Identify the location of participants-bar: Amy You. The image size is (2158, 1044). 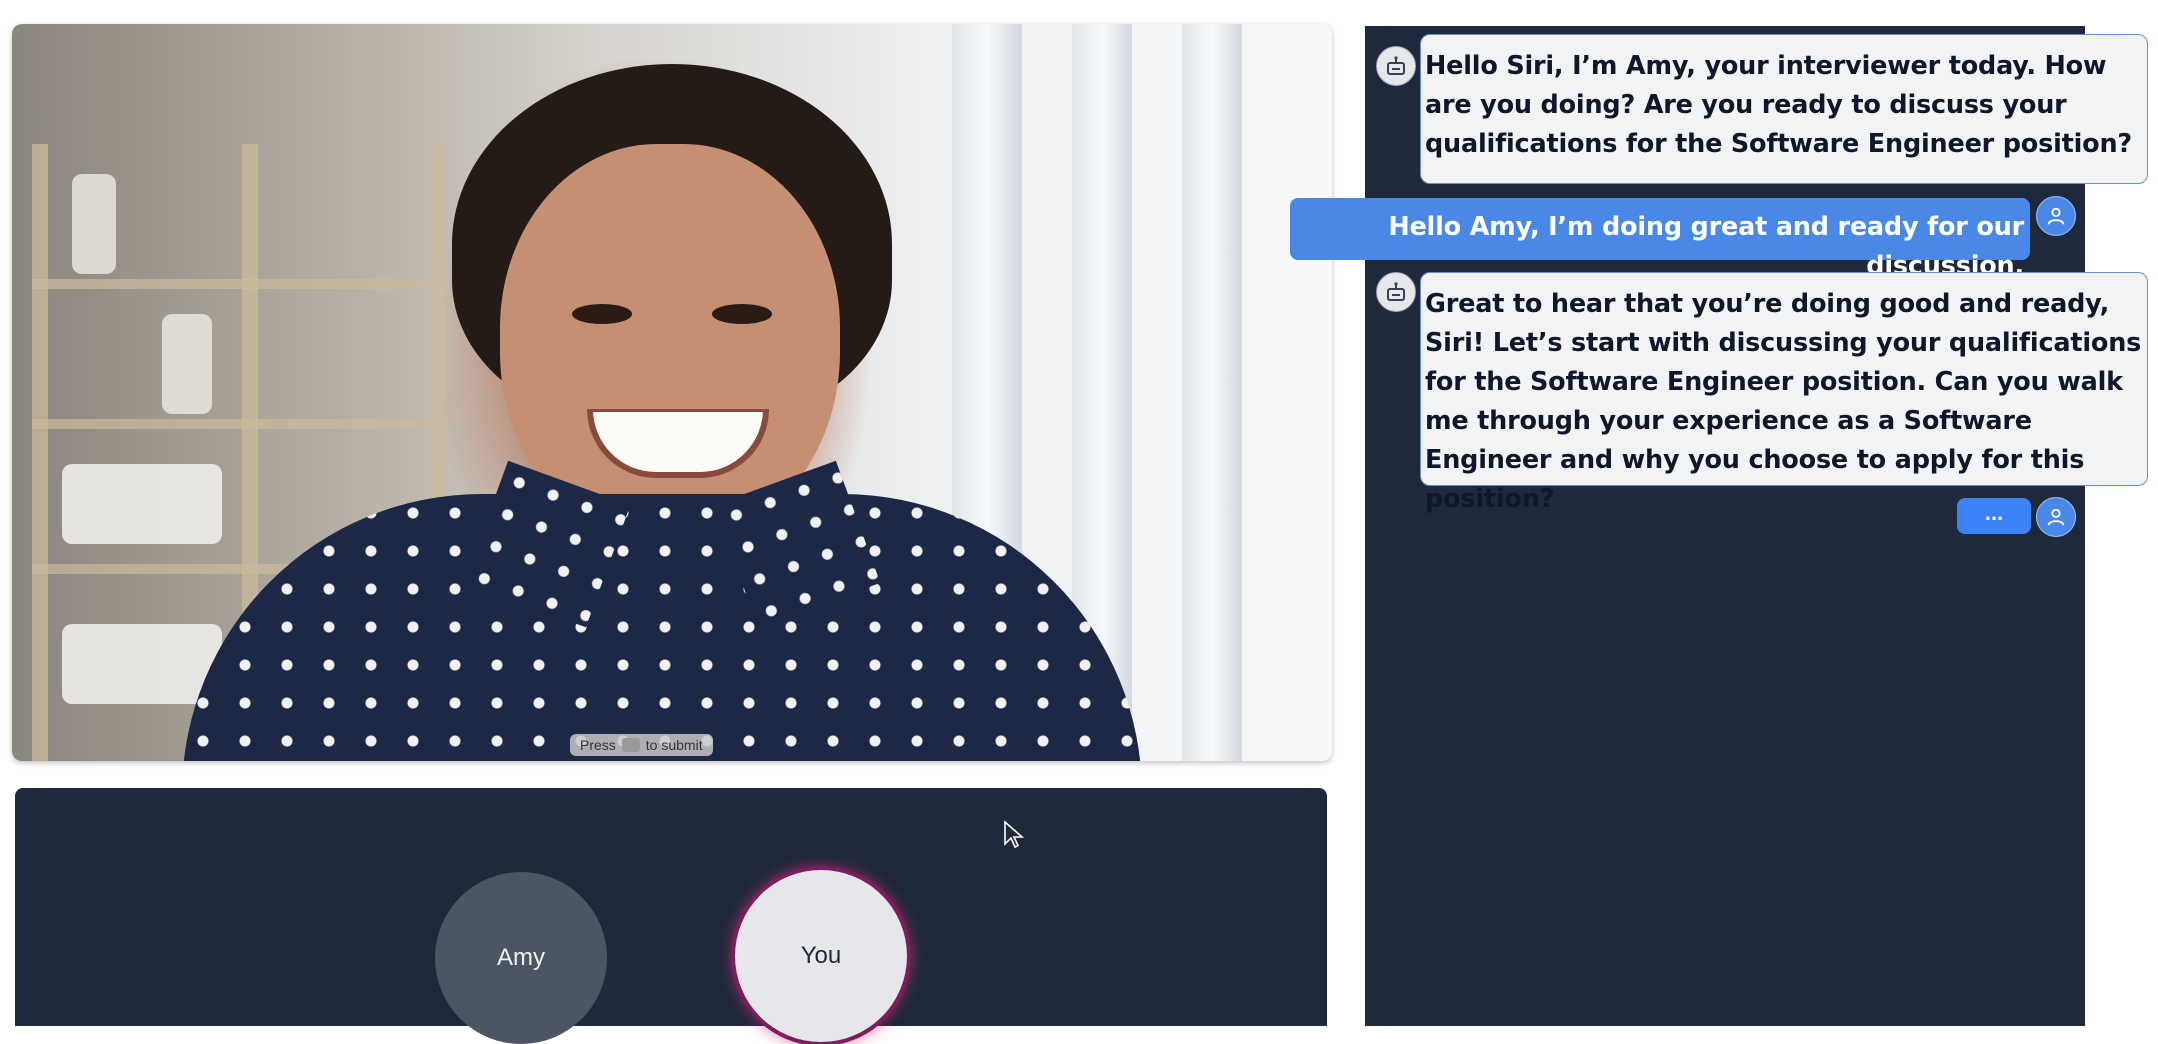
(671, 916).